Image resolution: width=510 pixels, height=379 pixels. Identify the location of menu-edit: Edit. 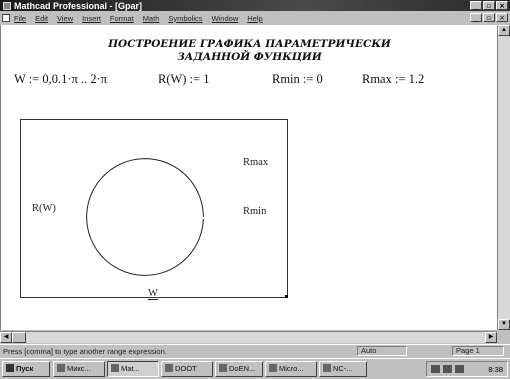
(41, 18).